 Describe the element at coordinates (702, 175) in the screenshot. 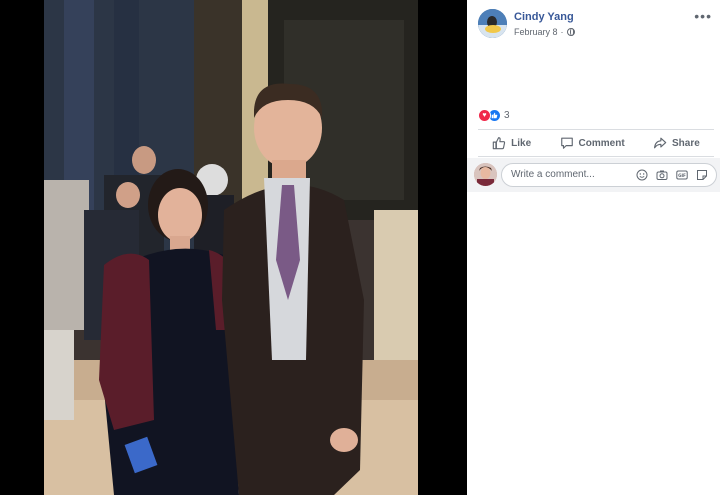

I see `sticker-icon` at that location.